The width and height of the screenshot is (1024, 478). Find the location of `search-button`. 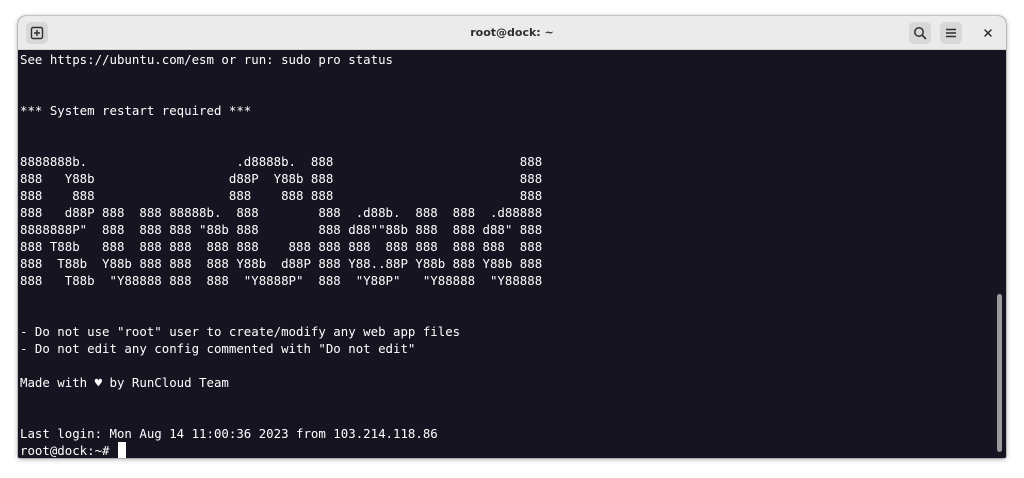

search-button is located at coordinates (920, 33).